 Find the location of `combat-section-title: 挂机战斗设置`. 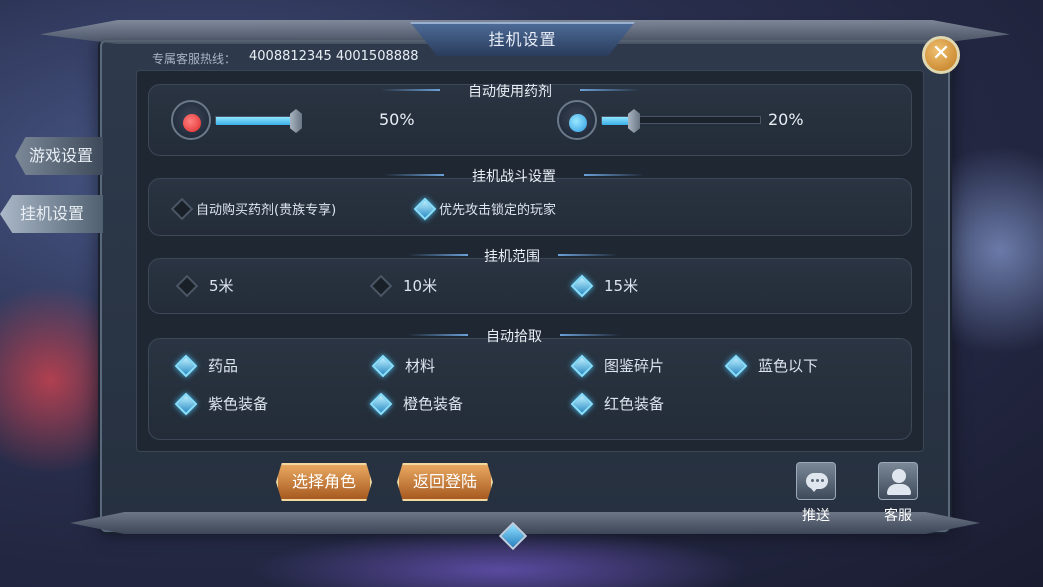

combat-section-title: 挂机战斗设置 is located at coordinates (514, 177).